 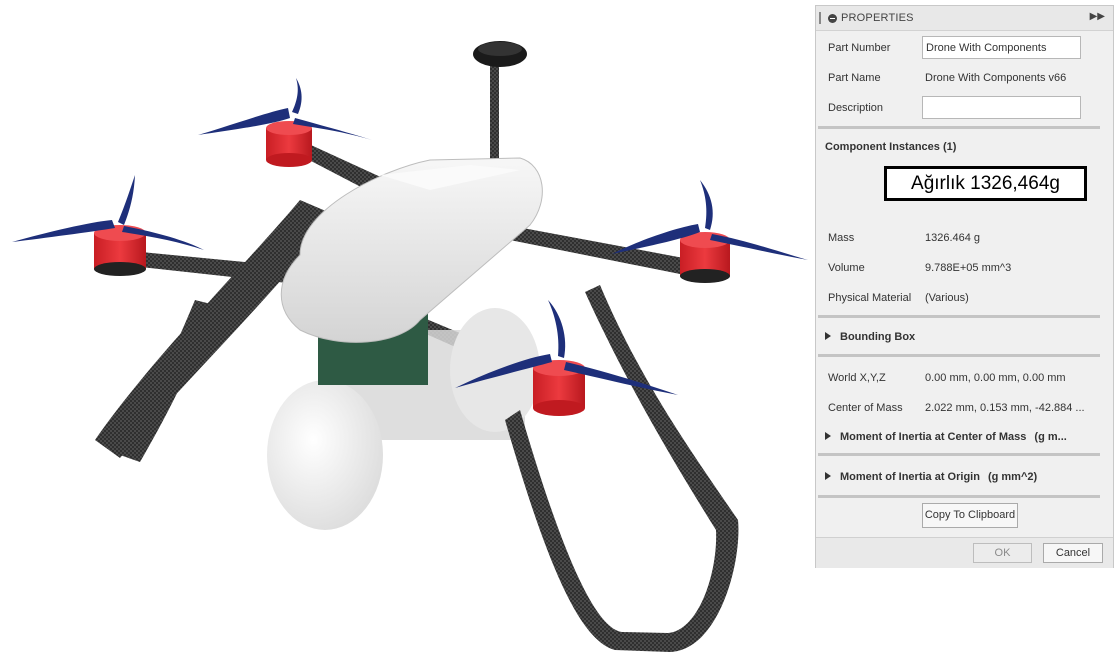 What do you see at coordinates (854, 78) in the screenshot?
I see `part-name-label: Part Name` at bounding box center [854, 78].